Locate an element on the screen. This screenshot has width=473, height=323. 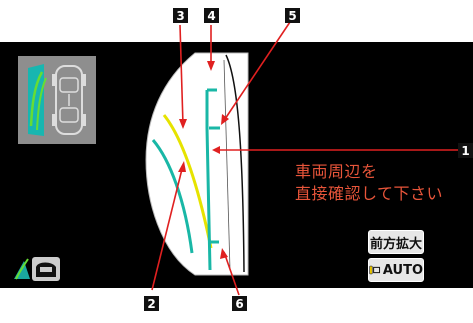
auto-camera-button: AUTO is located at coordinates (396, 270).